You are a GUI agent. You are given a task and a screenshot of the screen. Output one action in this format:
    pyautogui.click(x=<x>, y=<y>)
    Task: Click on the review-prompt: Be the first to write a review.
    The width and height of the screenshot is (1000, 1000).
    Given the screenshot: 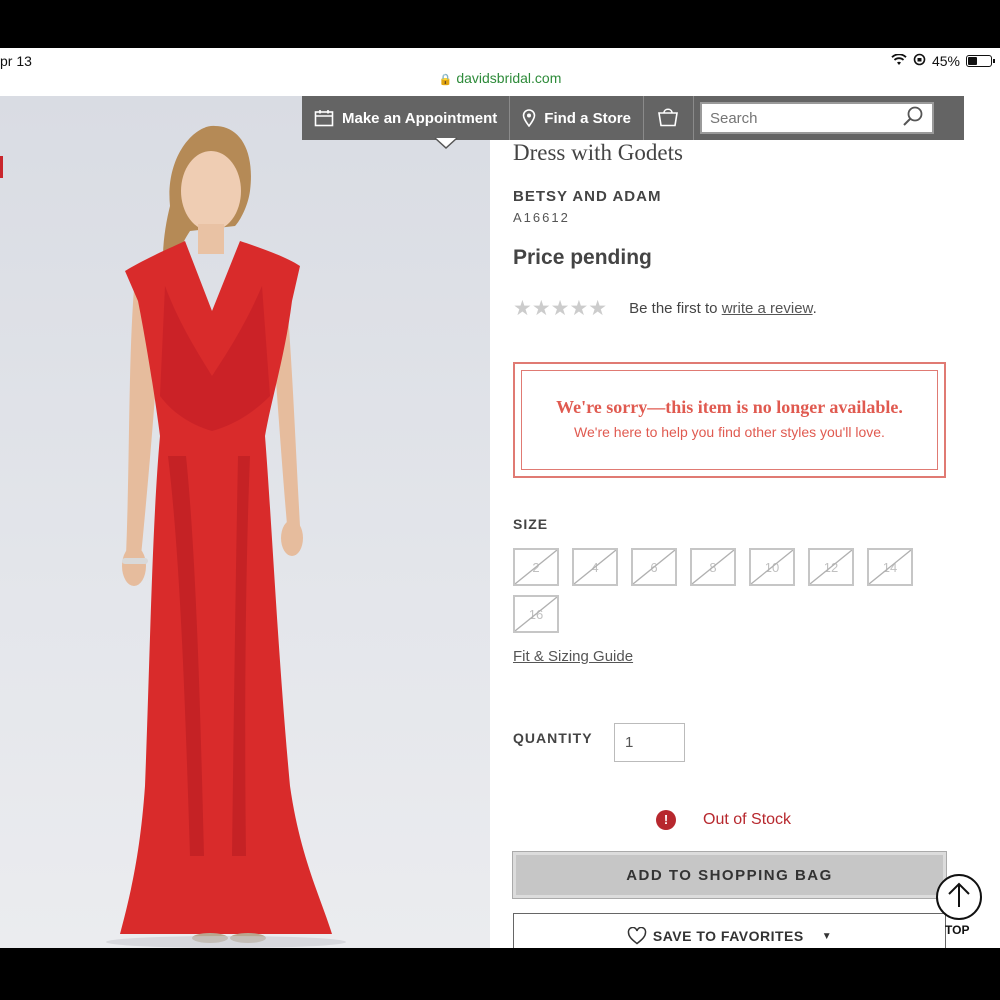 What is the action you would take?
    pyautogui.click(x=723, y=308)
    